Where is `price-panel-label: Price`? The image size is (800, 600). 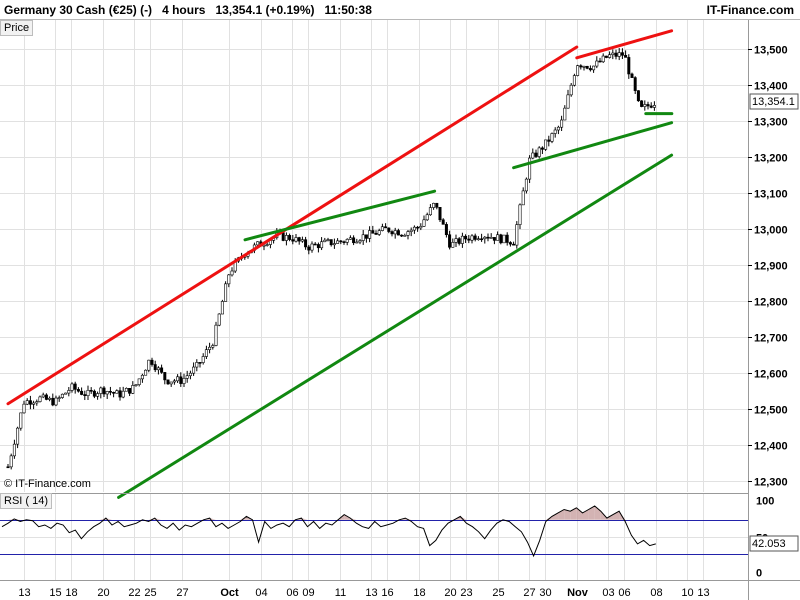 price-panel-label: Price is located at coordinates (17, 28).